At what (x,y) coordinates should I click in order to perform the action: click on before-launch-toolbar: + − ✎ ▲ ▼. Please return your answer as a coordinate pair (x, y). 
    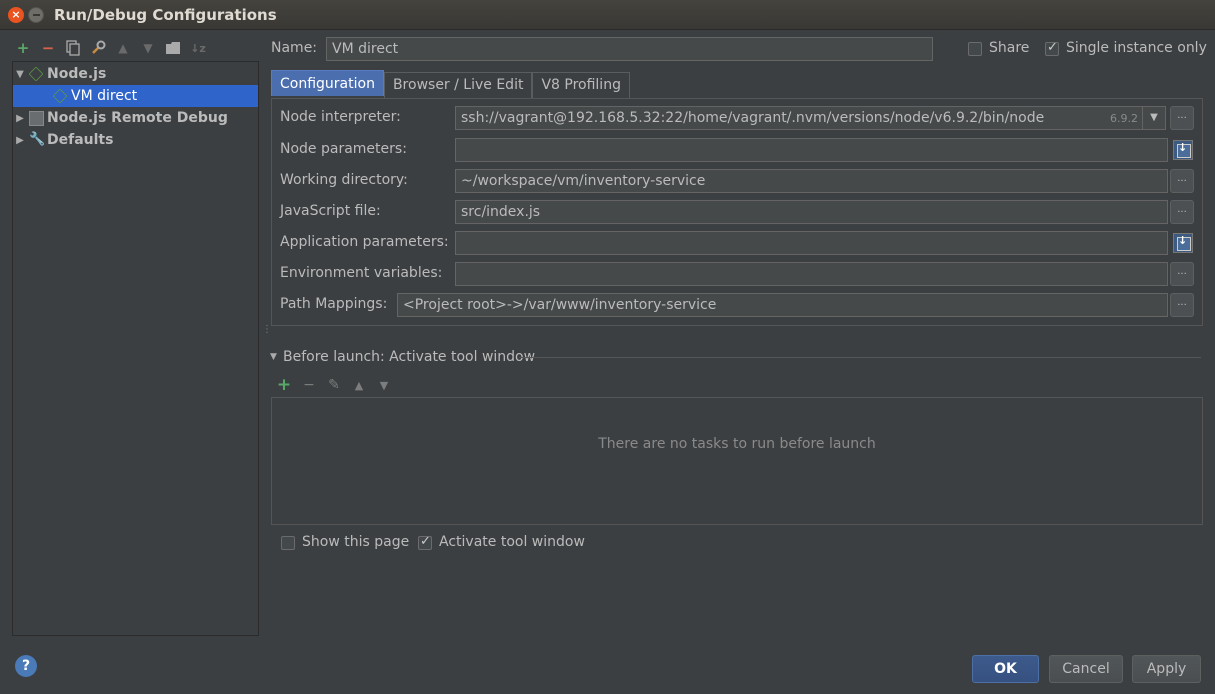
    Looking at the image, I should click on (334, 385).